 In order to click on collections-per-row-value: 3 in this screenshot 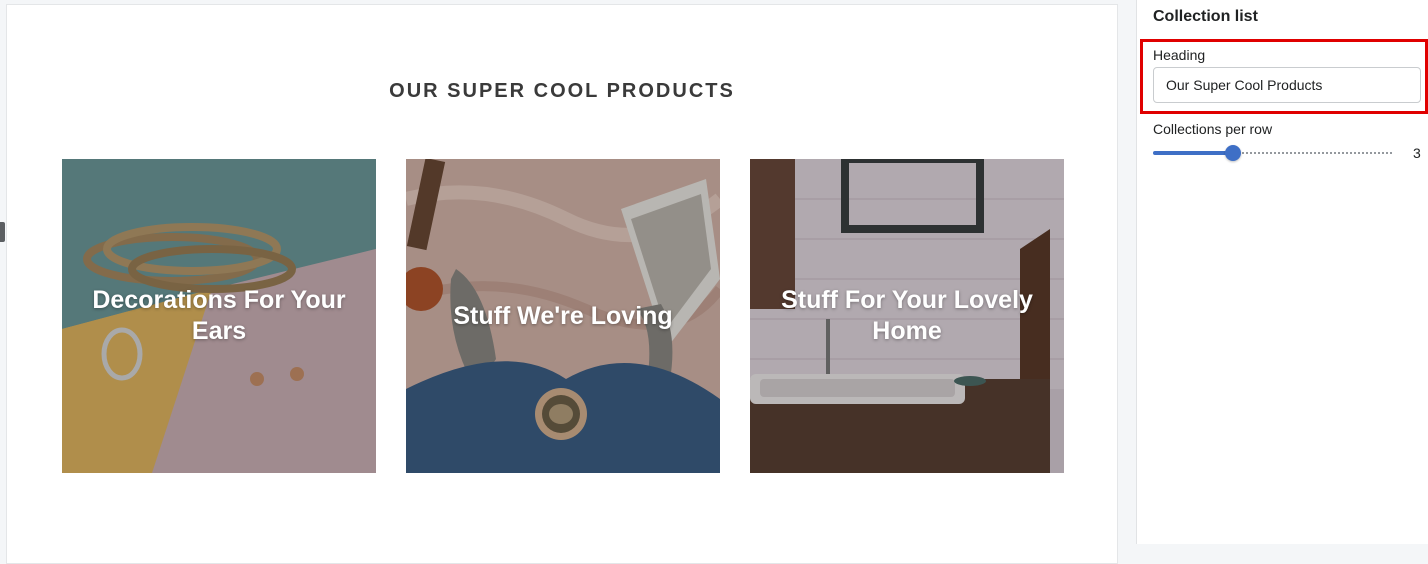, I will do `click(1417, 153)`.